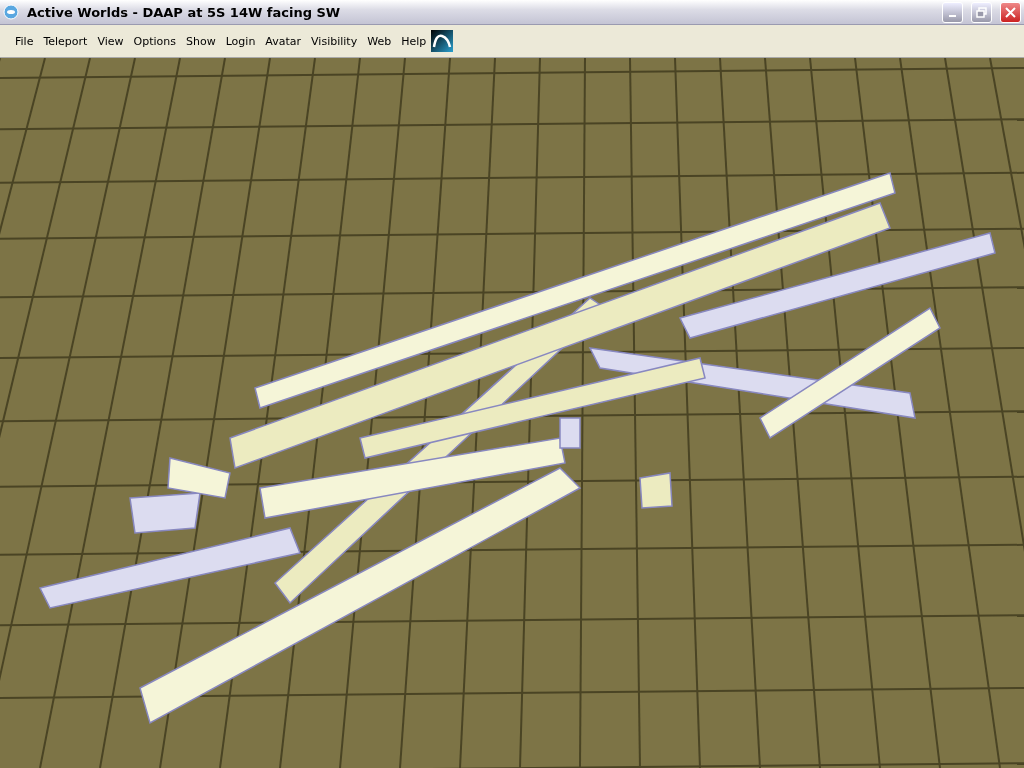 The image size is (1024, 768). What do you see at coordinates (442, 41) in the screenshot?
I see `logo-icon` at bounding box center [442, 41].